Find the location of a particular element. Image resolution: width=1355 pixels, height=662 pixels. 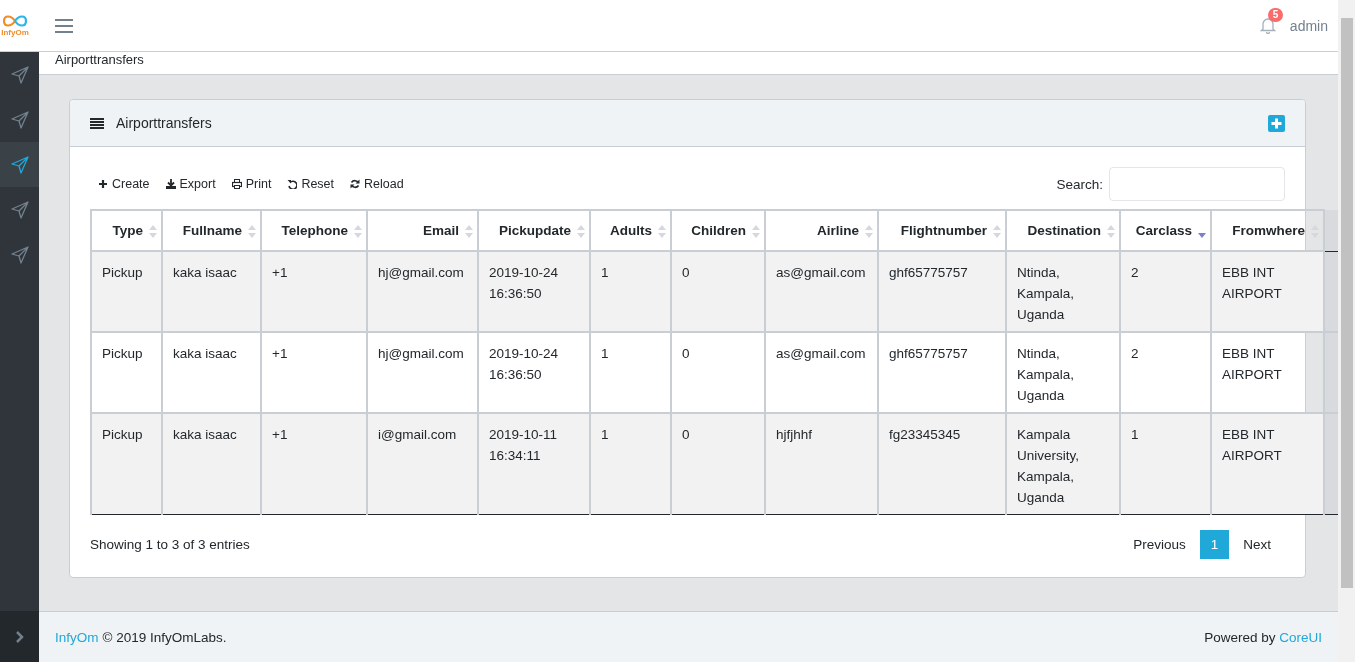

nav-item is located at coordinates (19, 164).